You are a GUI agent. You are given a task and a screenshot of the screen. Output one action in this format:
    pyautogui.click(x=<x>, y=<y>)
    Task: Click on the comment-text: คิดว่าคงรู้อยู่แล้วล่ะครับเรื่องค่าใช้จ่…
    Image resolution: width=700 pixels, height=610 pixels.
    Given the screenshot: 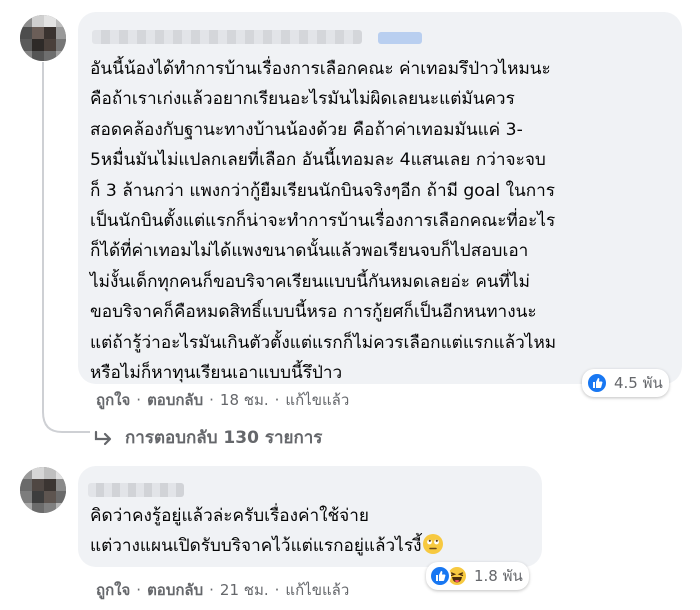 What is the action you would take?
    pyautogui.click(x=267, y=531)
    